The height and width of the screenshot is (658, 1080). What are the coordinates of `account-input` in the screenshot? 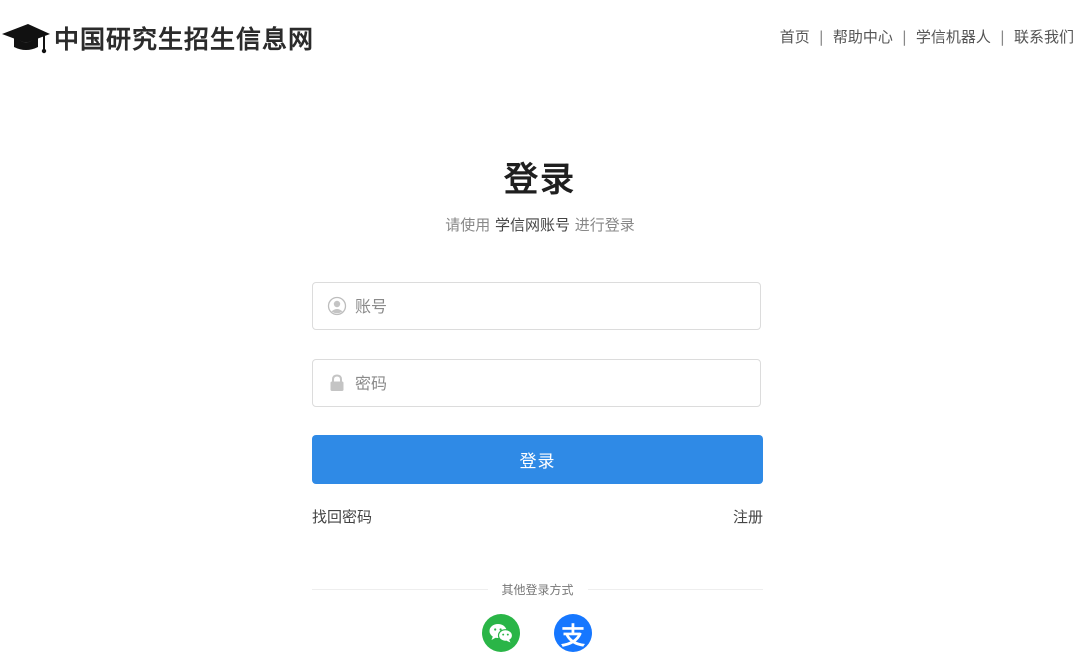 It's located at (545, 306).